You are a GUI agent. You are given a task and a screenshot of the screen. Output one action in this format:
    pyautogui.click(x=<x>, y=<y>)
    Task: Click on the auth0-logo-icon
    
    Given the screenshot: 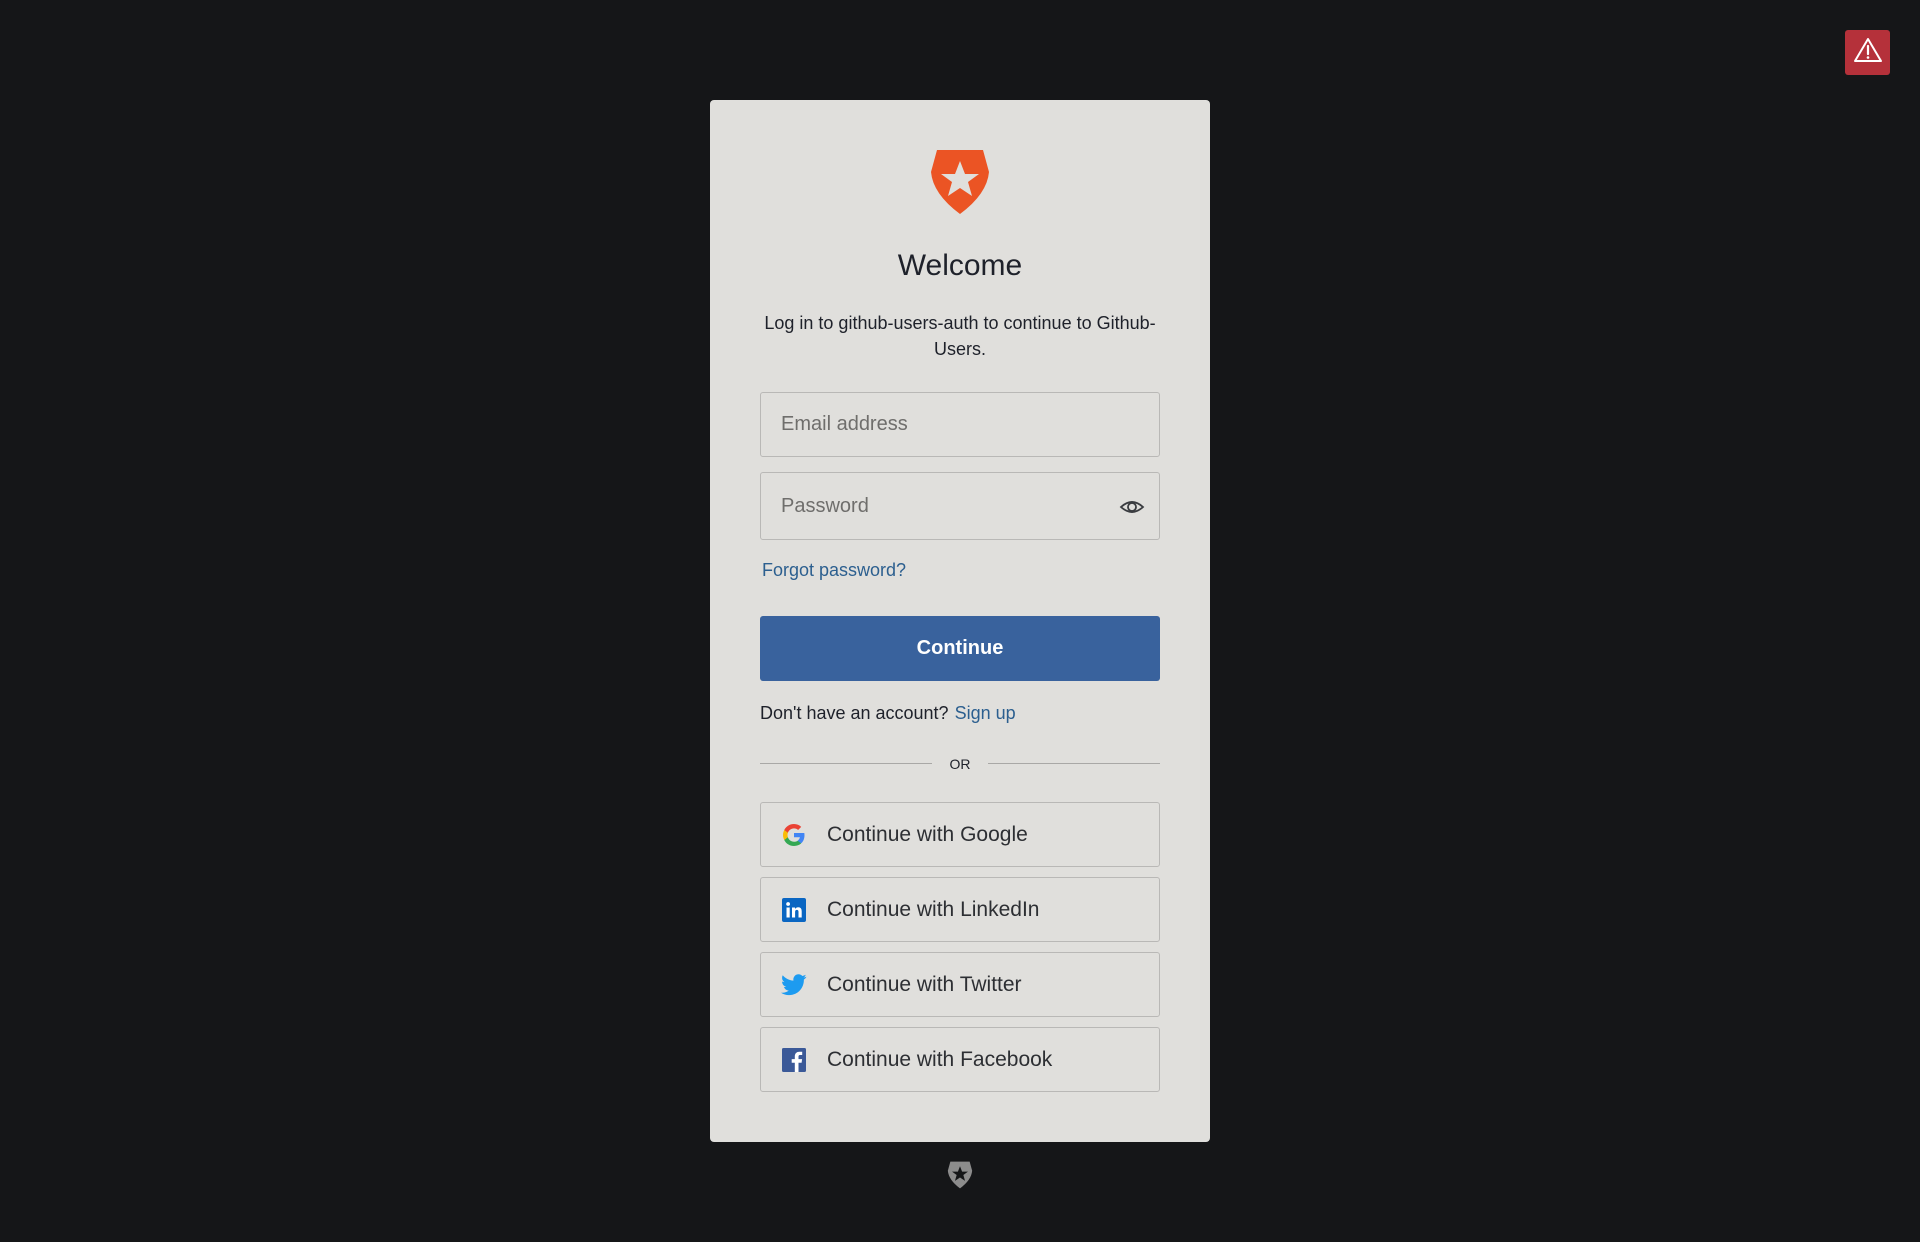 What is the action you would take?
    pyautogui.click(x=960, y=182)
    